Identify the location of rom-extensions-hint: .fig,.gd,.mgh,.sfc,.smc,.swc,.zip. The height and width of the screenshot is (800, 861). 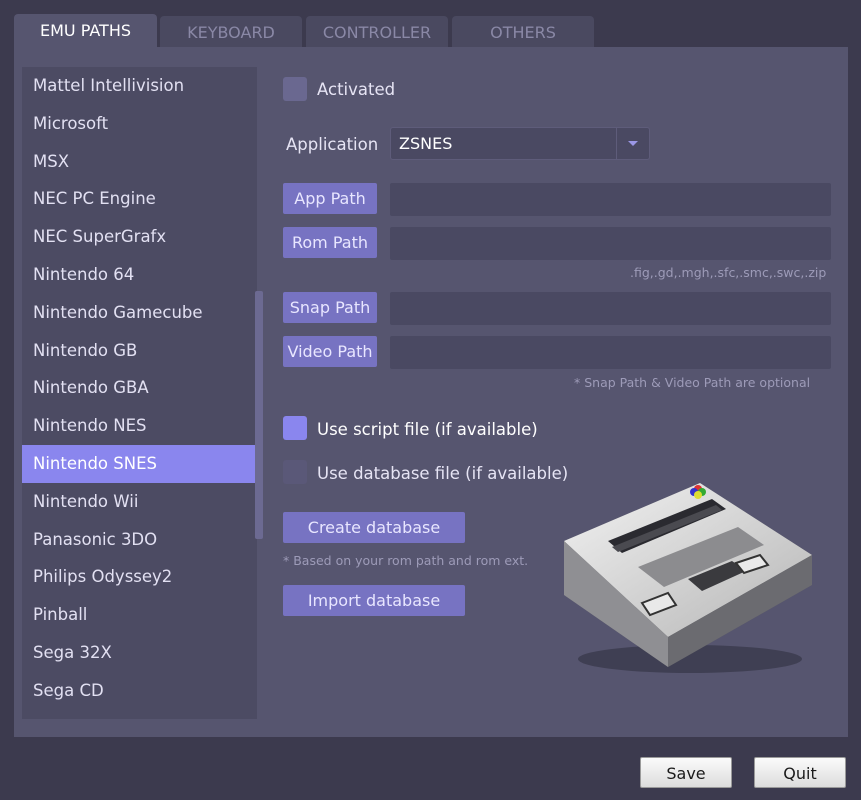
(728, 272).